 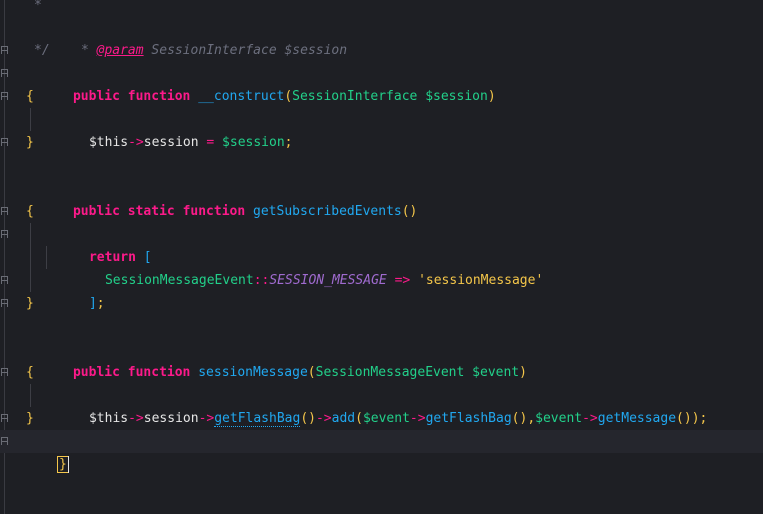 What do you see at coordinates (381, 8) in the screenshot?
I see `code-line: *` at bounding box center [381, 8].